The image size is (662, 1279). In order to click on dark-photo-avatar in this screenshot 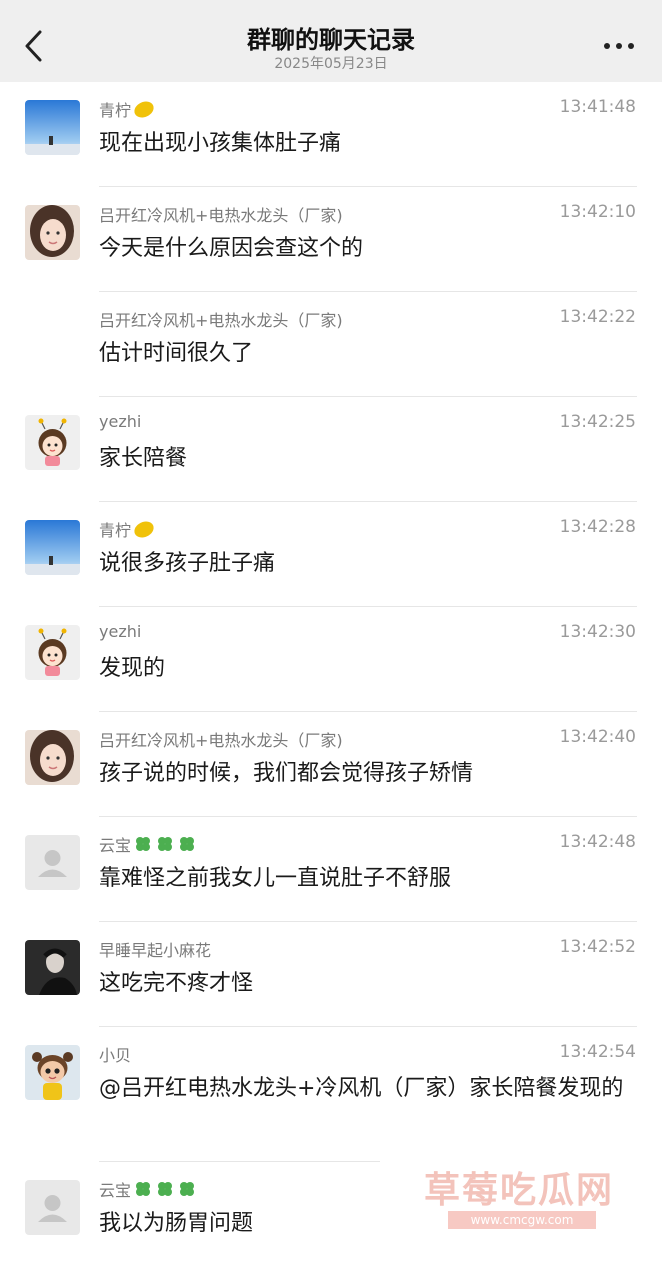, I will do `click(52, 967)`.